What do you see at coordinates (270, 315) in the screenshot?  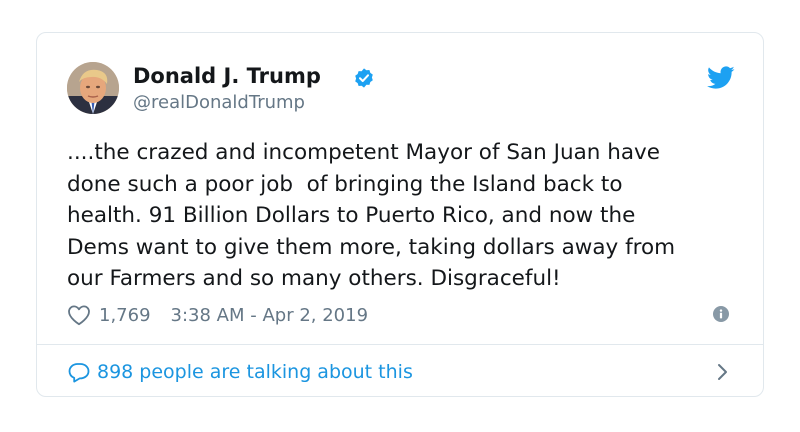 I see `tweet-timestamp: 3:38 AM - Apr 2, 2019` at bounding box center [270, 315].